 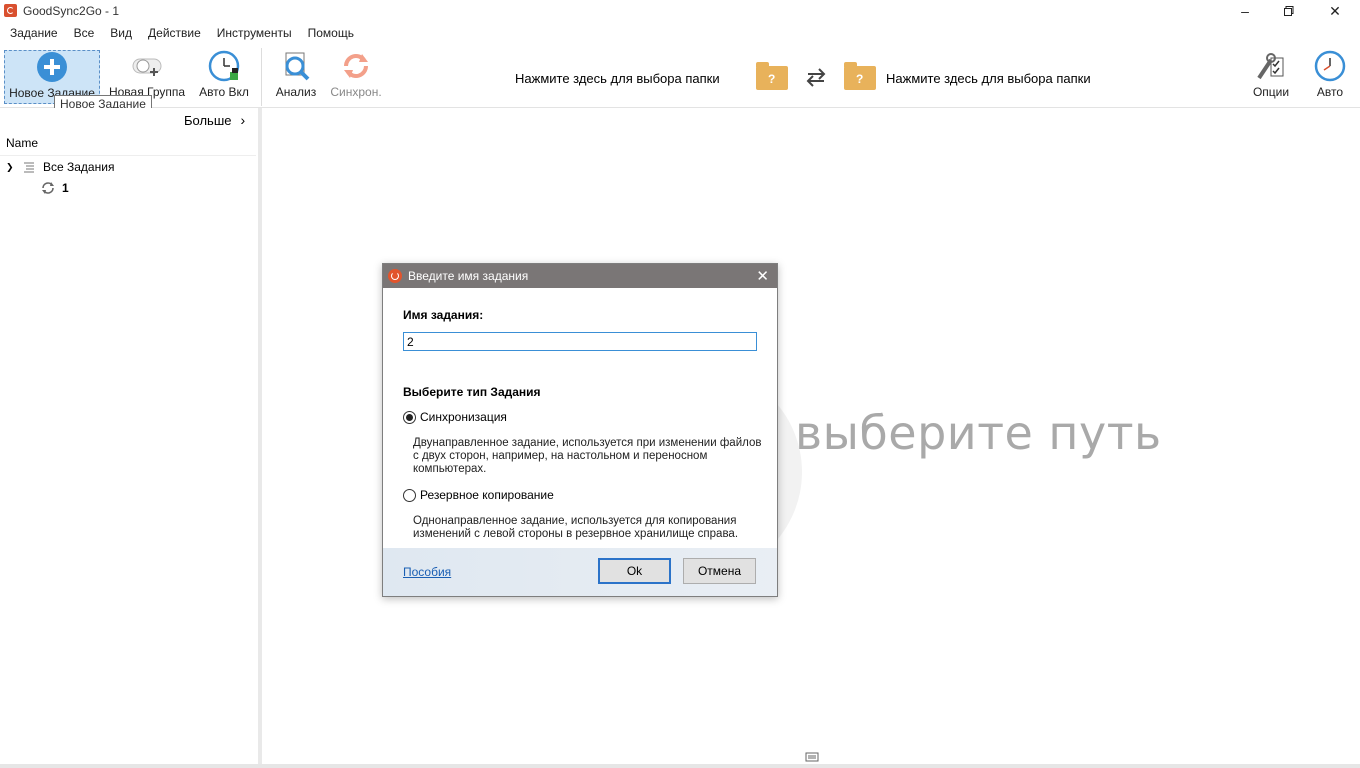 I want to click on sync-icon, so click(x=356, y=66).